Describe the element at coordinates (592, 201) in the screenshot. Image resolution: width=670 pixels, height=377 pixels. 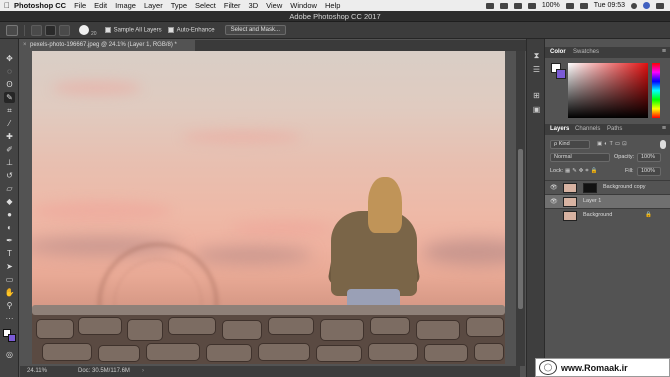
I see `layer-name: Layer 1` at that location.